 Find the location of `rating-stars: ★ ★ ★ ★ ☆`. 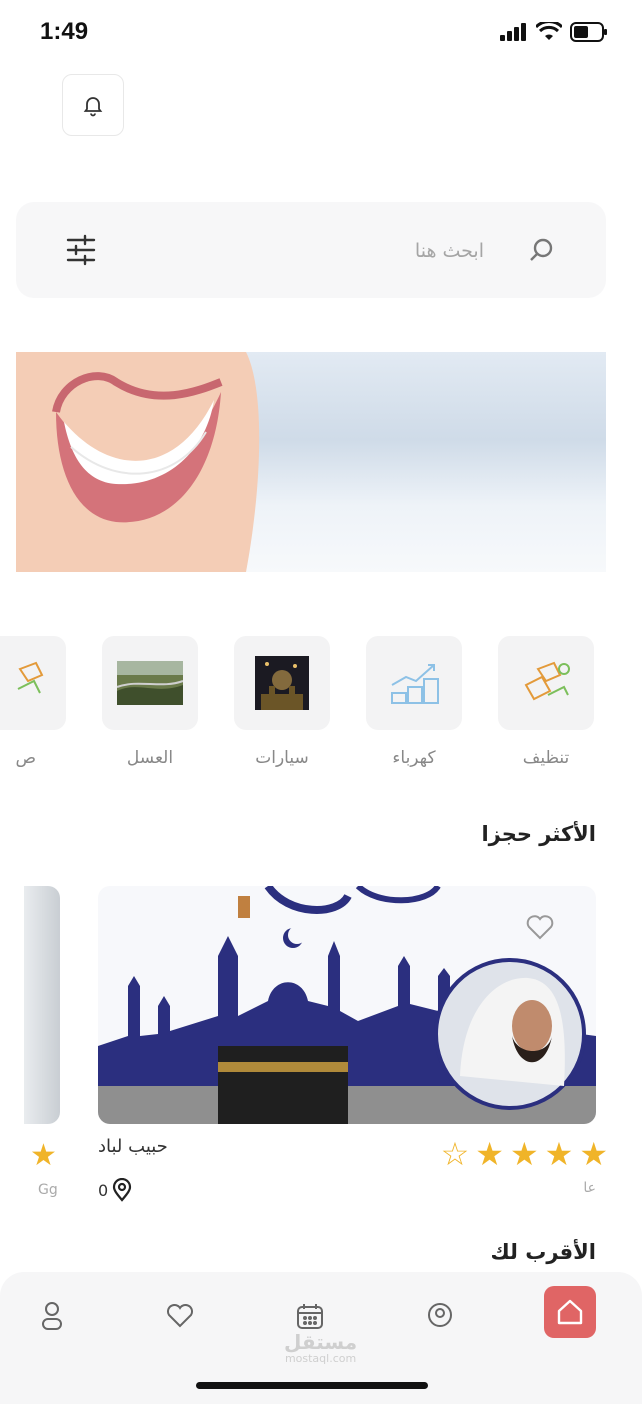

rating-stars: ★ ★ ★ ★ ☆ is located at coordinates (524, 1154).